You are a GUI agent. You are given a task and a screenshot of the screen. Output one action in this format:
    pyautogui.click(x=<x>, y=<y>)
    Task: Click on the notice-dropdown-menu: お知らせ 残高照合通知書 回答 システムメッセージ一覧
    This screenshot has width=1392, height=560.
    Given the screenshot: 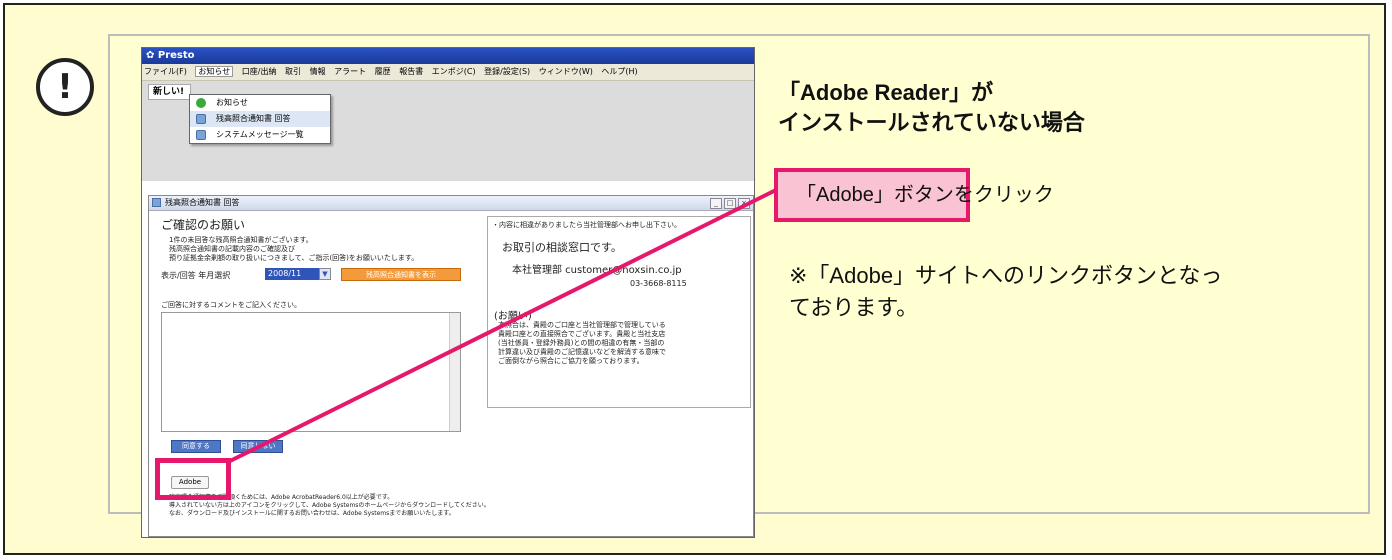 What is the action you would take?
    pyautogui.click(x=260, y=119)
    